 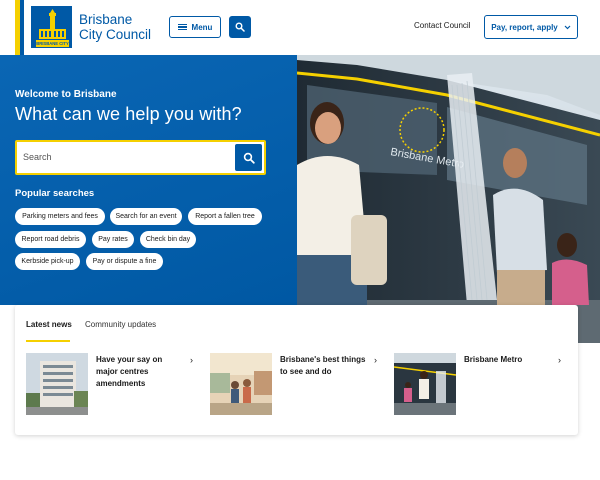 I want to click on hero-search-box, so click(x=140, y=157).